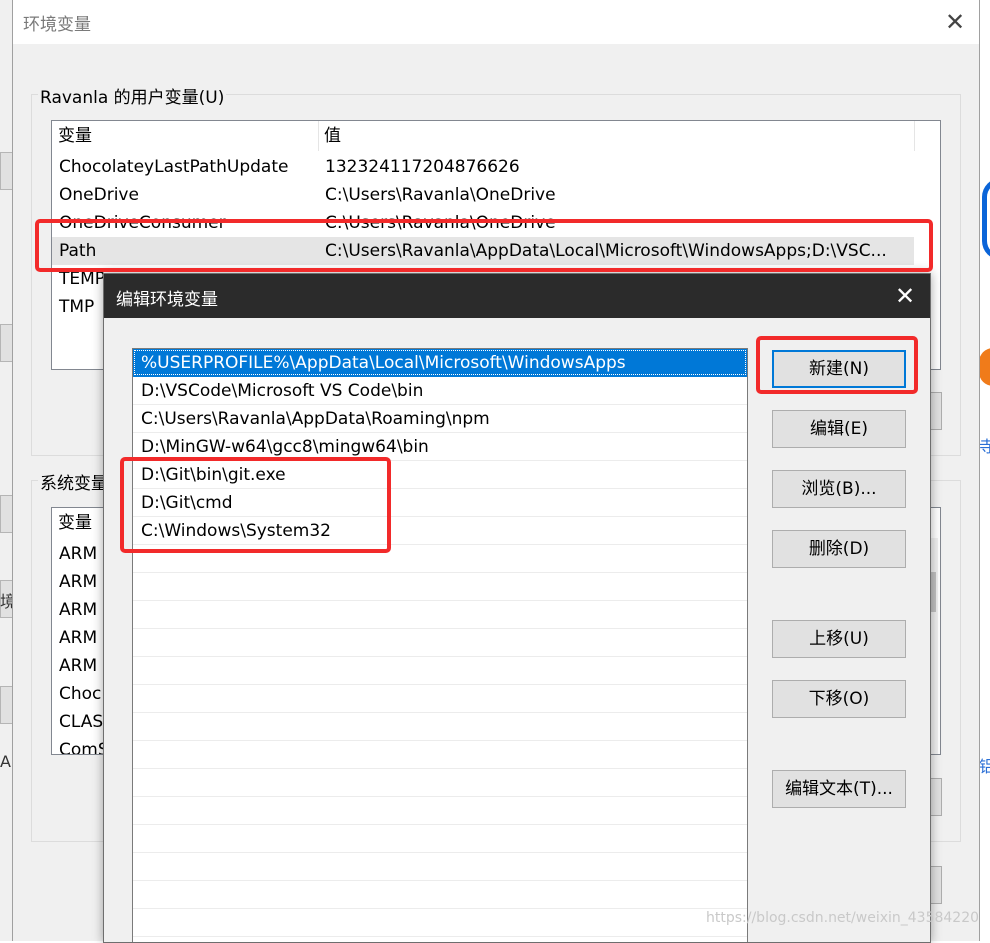 This screenshot has width=990, height=943. I want to click on path-text: C:\Users\Ravanla\AppData\Roaming\npm, so click(315, 419).